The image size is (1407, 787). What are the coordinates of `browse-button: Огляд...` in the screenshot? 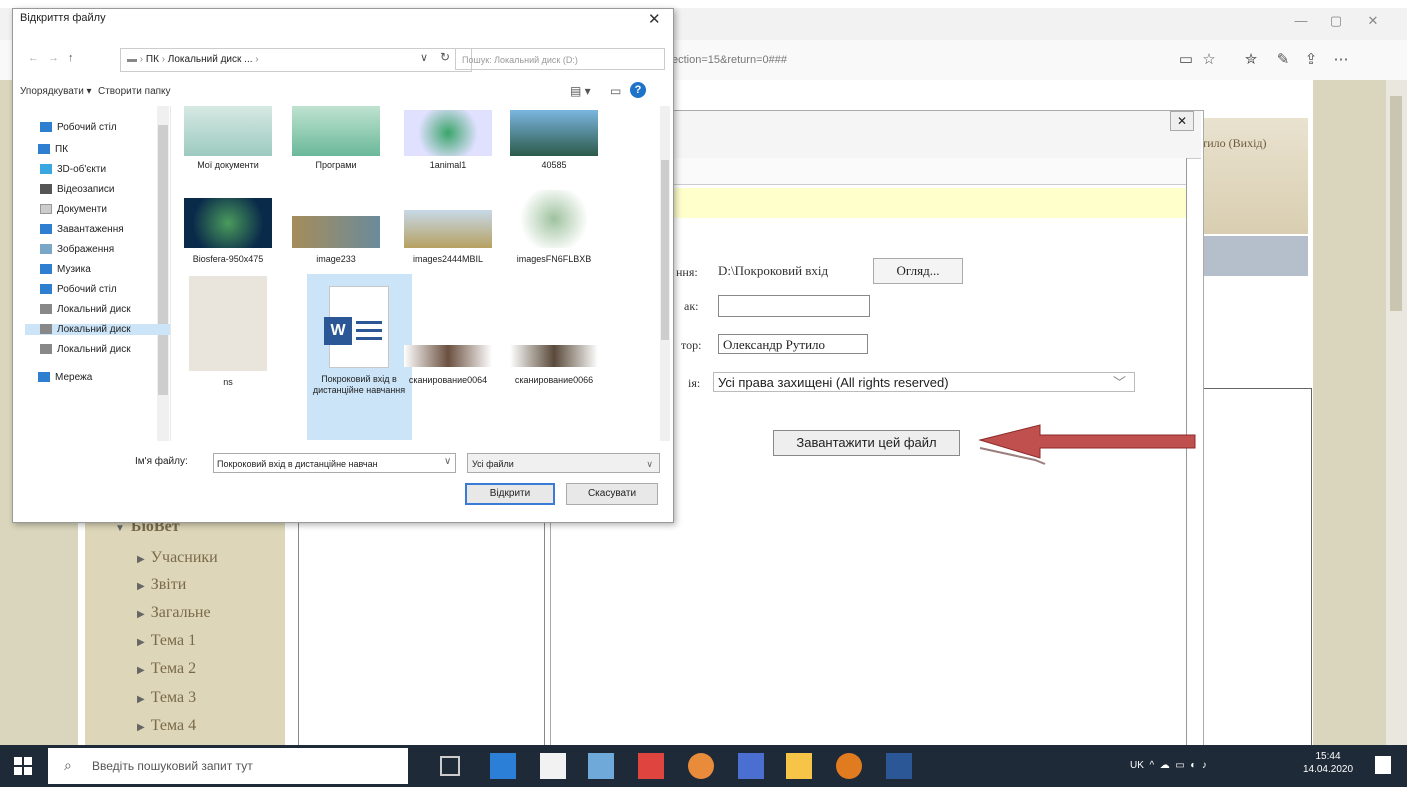 It's located at (918, 271).